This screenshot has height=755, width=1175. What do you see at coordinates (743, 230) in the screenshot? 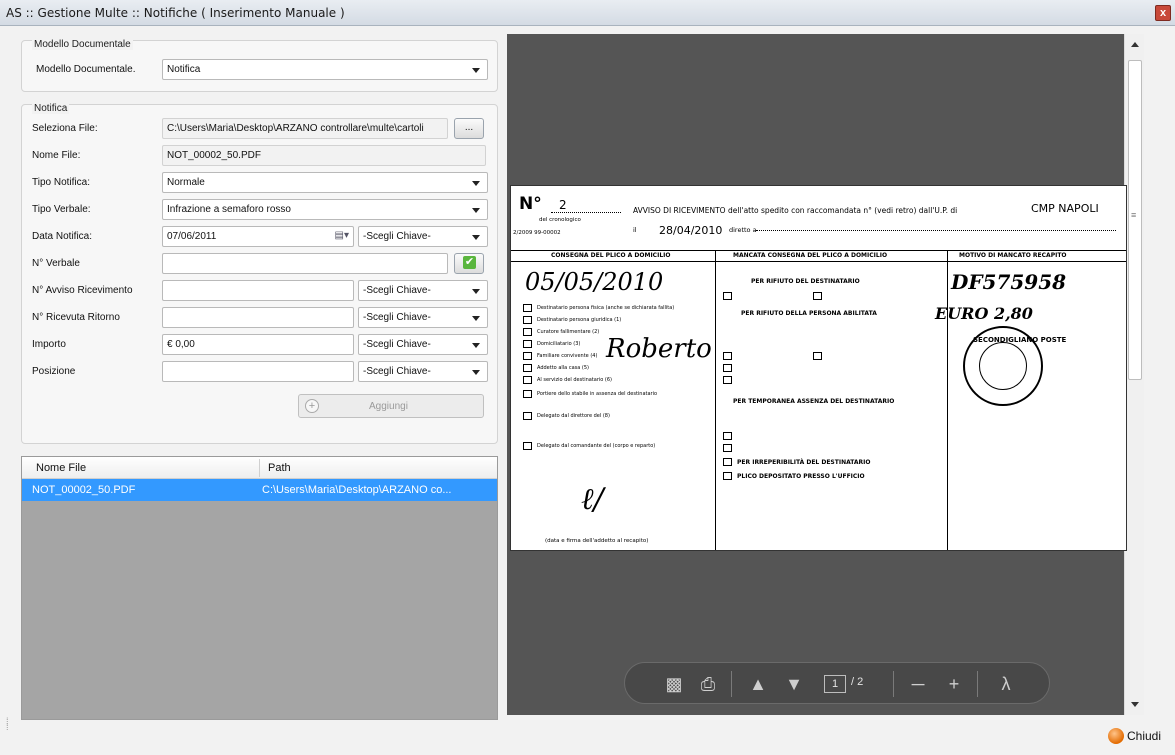
I see `doc-diretto-label: diretto a` at bounding box center [743, 230].